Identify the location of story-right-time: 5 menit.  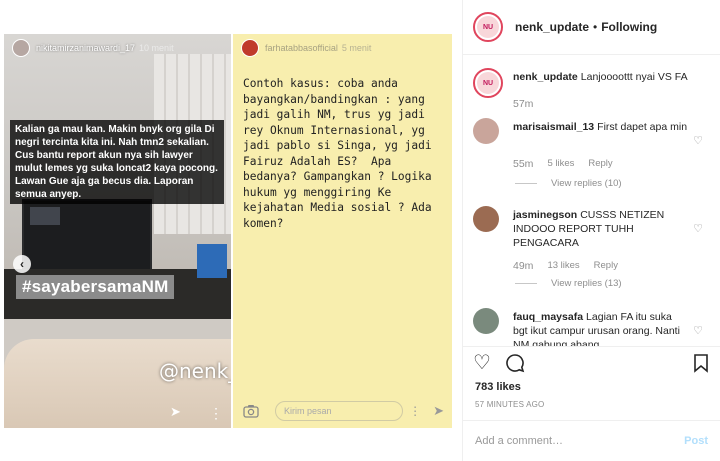
(356, 48).